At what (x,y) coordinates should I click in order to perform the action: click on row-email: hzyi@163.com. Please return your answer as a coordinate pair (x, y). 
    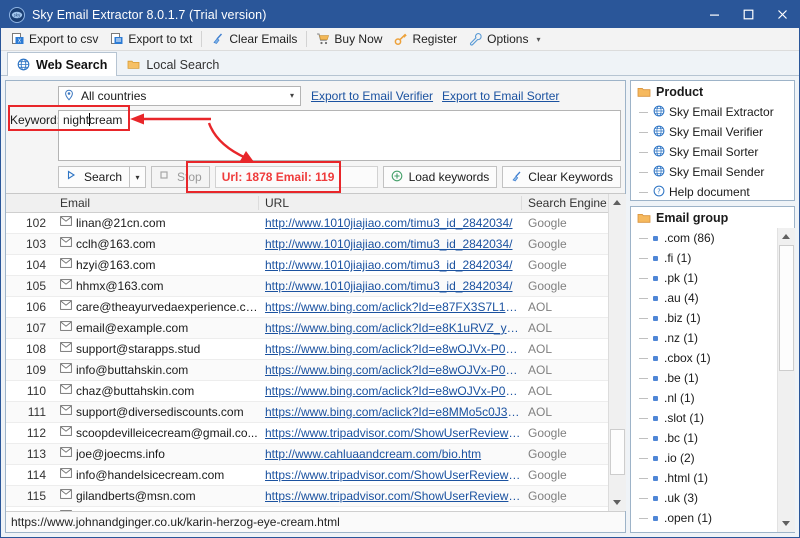
    Looking at the image, I should click on (156, 265).